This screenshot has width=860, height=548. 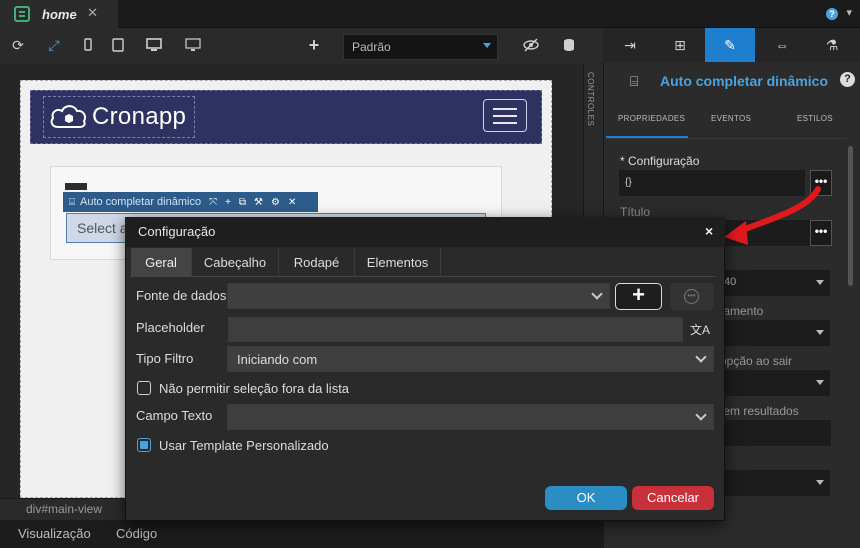 I want to click on fonte-dados-label: Fonte de dados, so click(x=181, y=295).